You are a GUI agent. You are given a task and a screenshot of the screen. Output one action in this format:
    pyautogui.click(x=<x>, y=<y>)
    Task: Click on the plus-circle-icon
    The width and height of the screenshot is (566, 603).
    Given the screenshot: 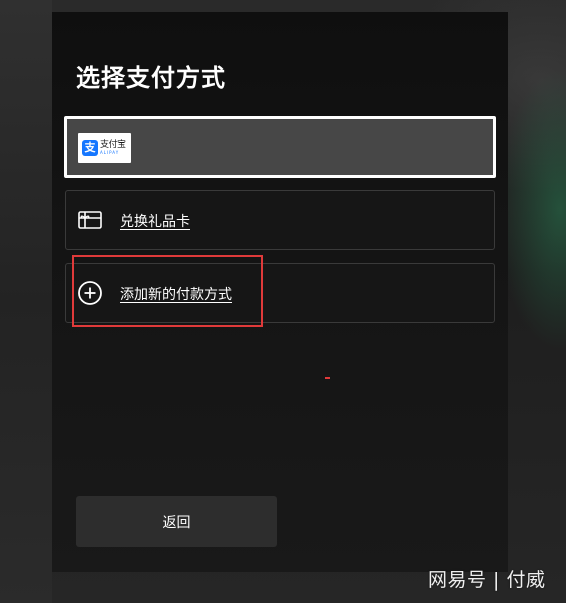 What is the action you would take?
    pyautogui.click(x=90, y=293)
    